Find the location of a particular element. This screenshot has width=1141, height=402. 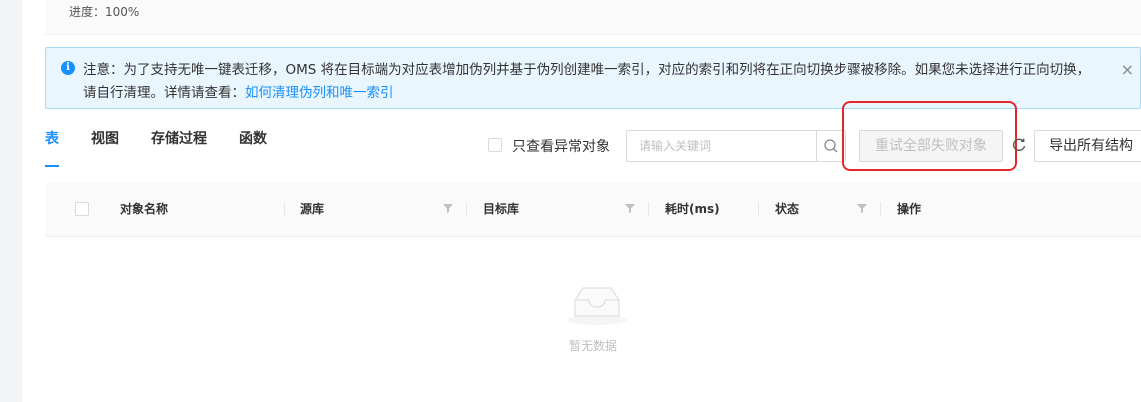

target-db-filter-icon is located at coordinates (630, 208).